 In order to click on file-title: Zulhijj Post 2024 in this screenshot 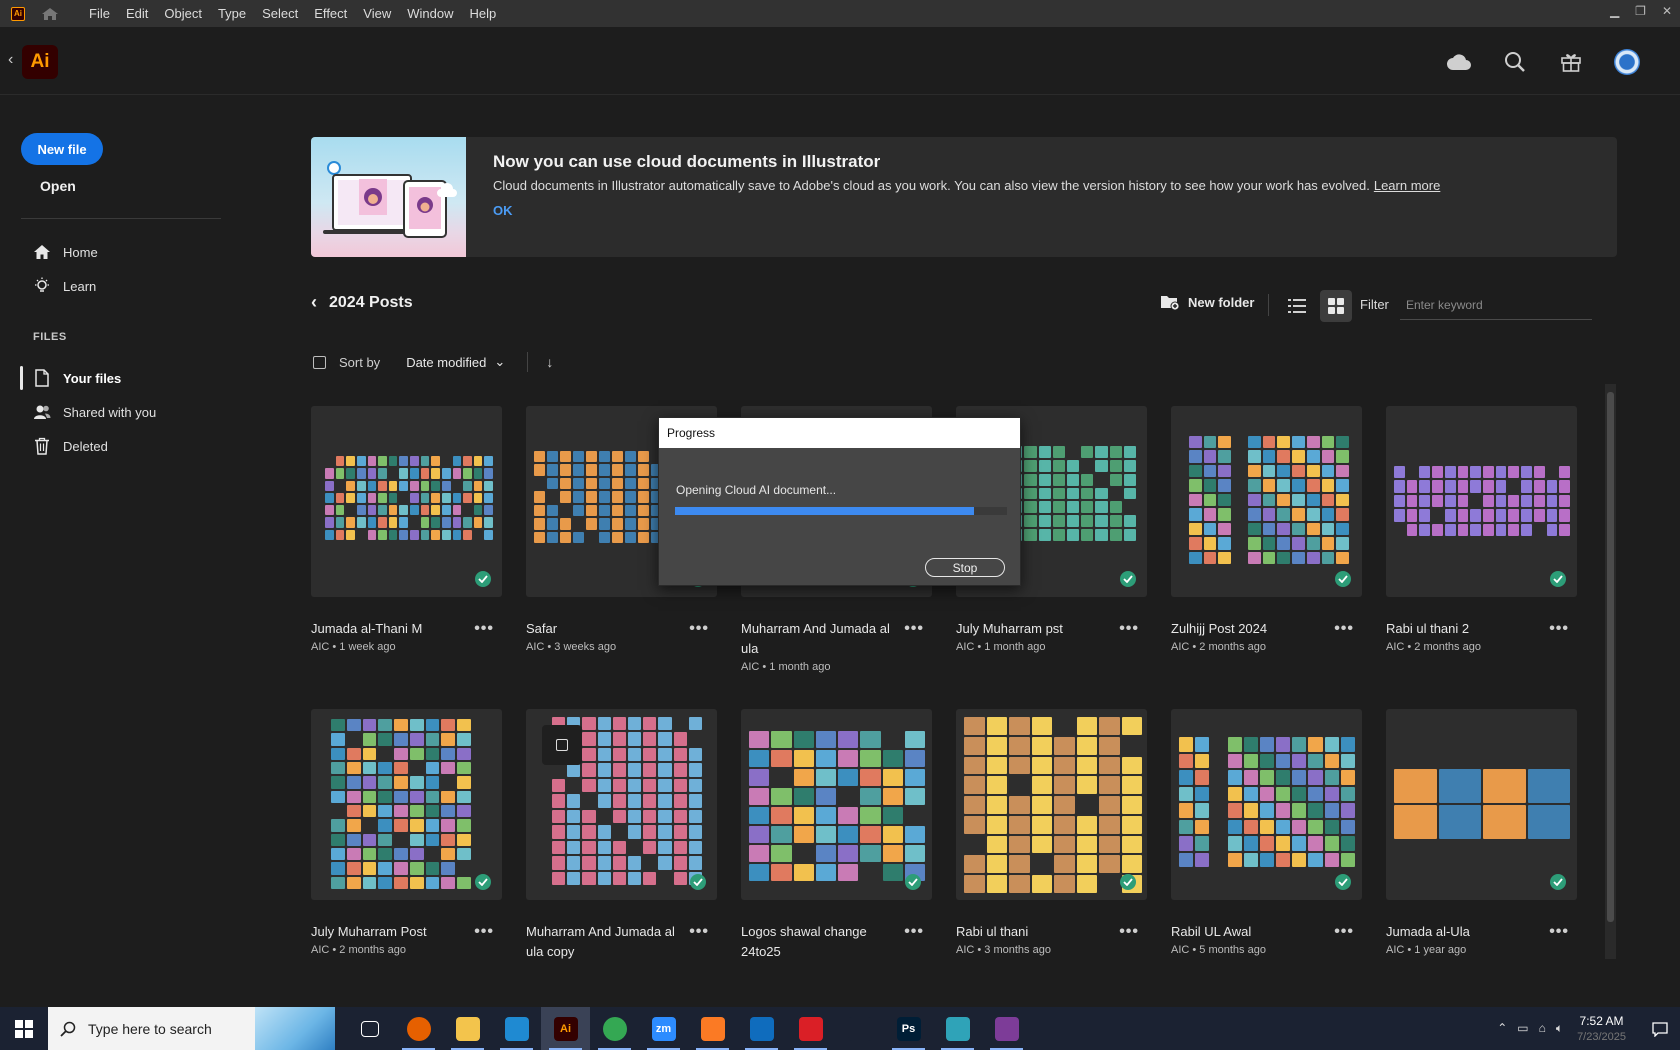, I will do `click(1246, 629)`.